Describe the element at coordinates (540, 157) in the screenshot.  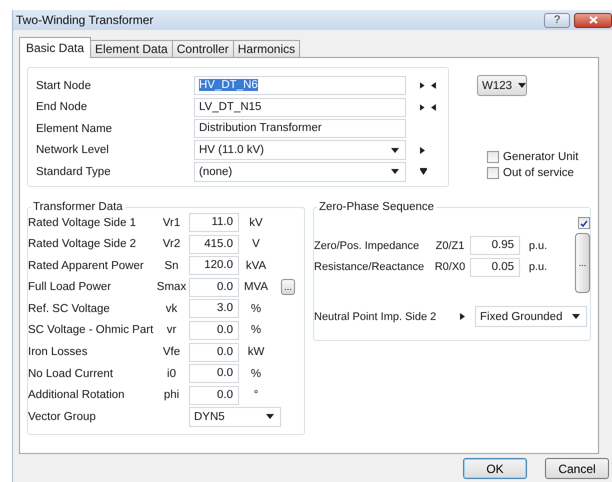
I see `checkbox-label: Generator Unit` at that location.